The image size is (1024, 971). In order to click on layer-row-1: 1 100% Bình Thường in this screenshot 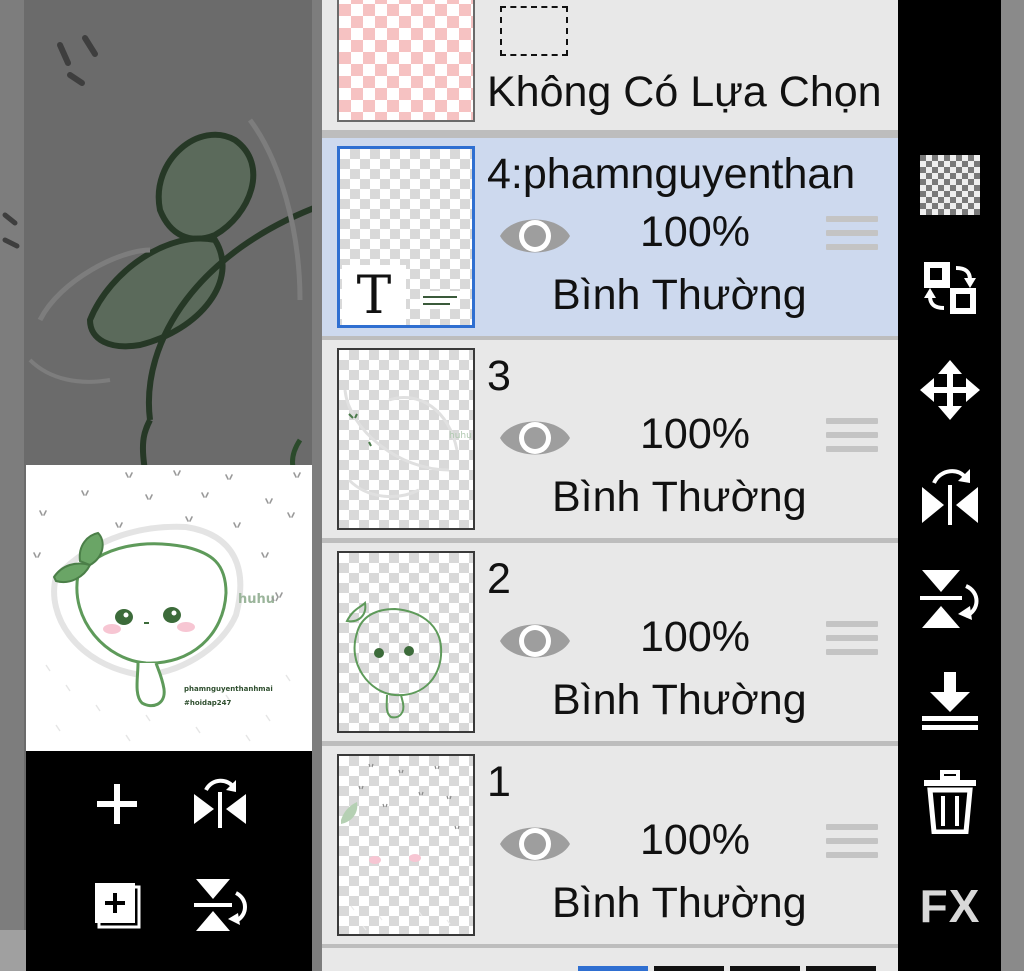, I will do `click(610, 845)`.